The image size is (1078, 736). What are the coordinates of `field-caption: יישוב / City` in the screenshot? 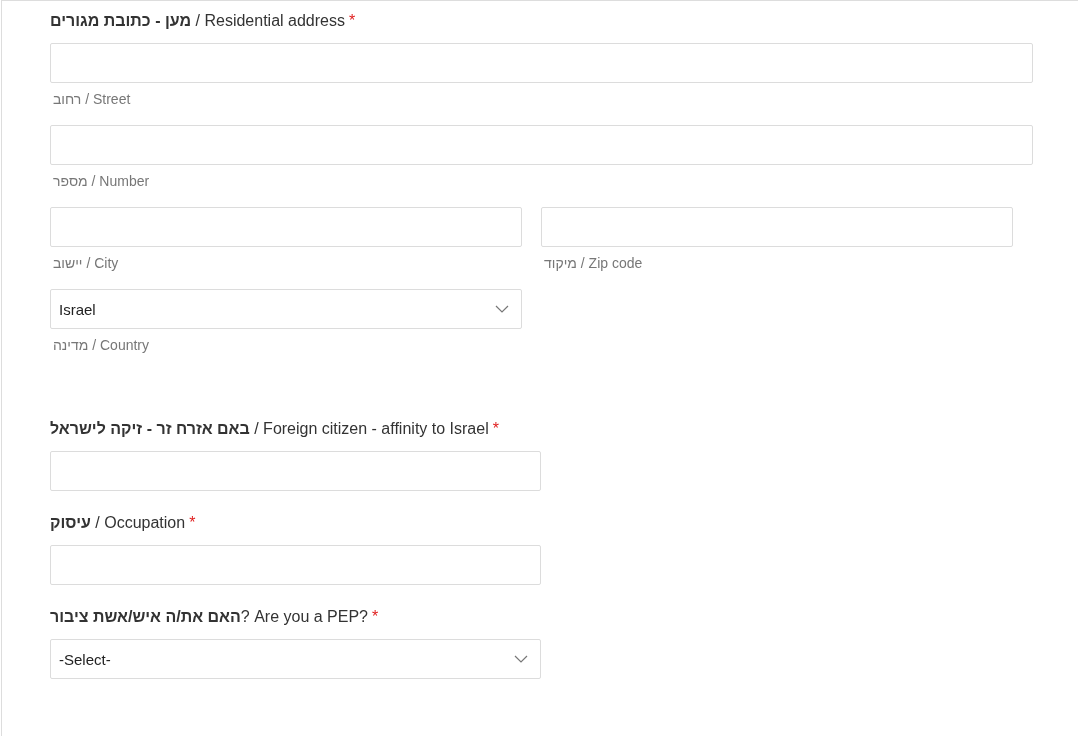 It's located at (86, 263).